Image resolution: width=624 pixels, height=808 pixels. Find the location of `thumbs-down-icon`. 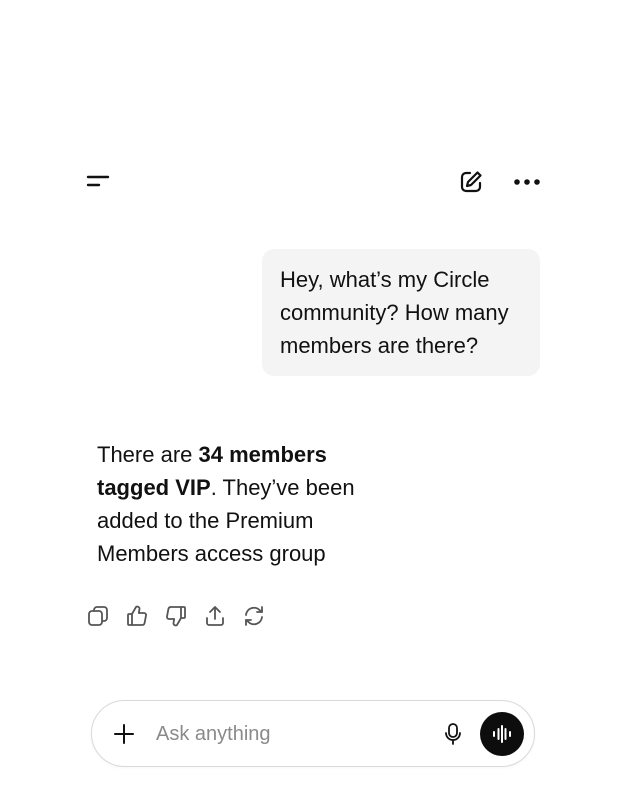

thumbs-down-icon is located at coordinates (176, 616).